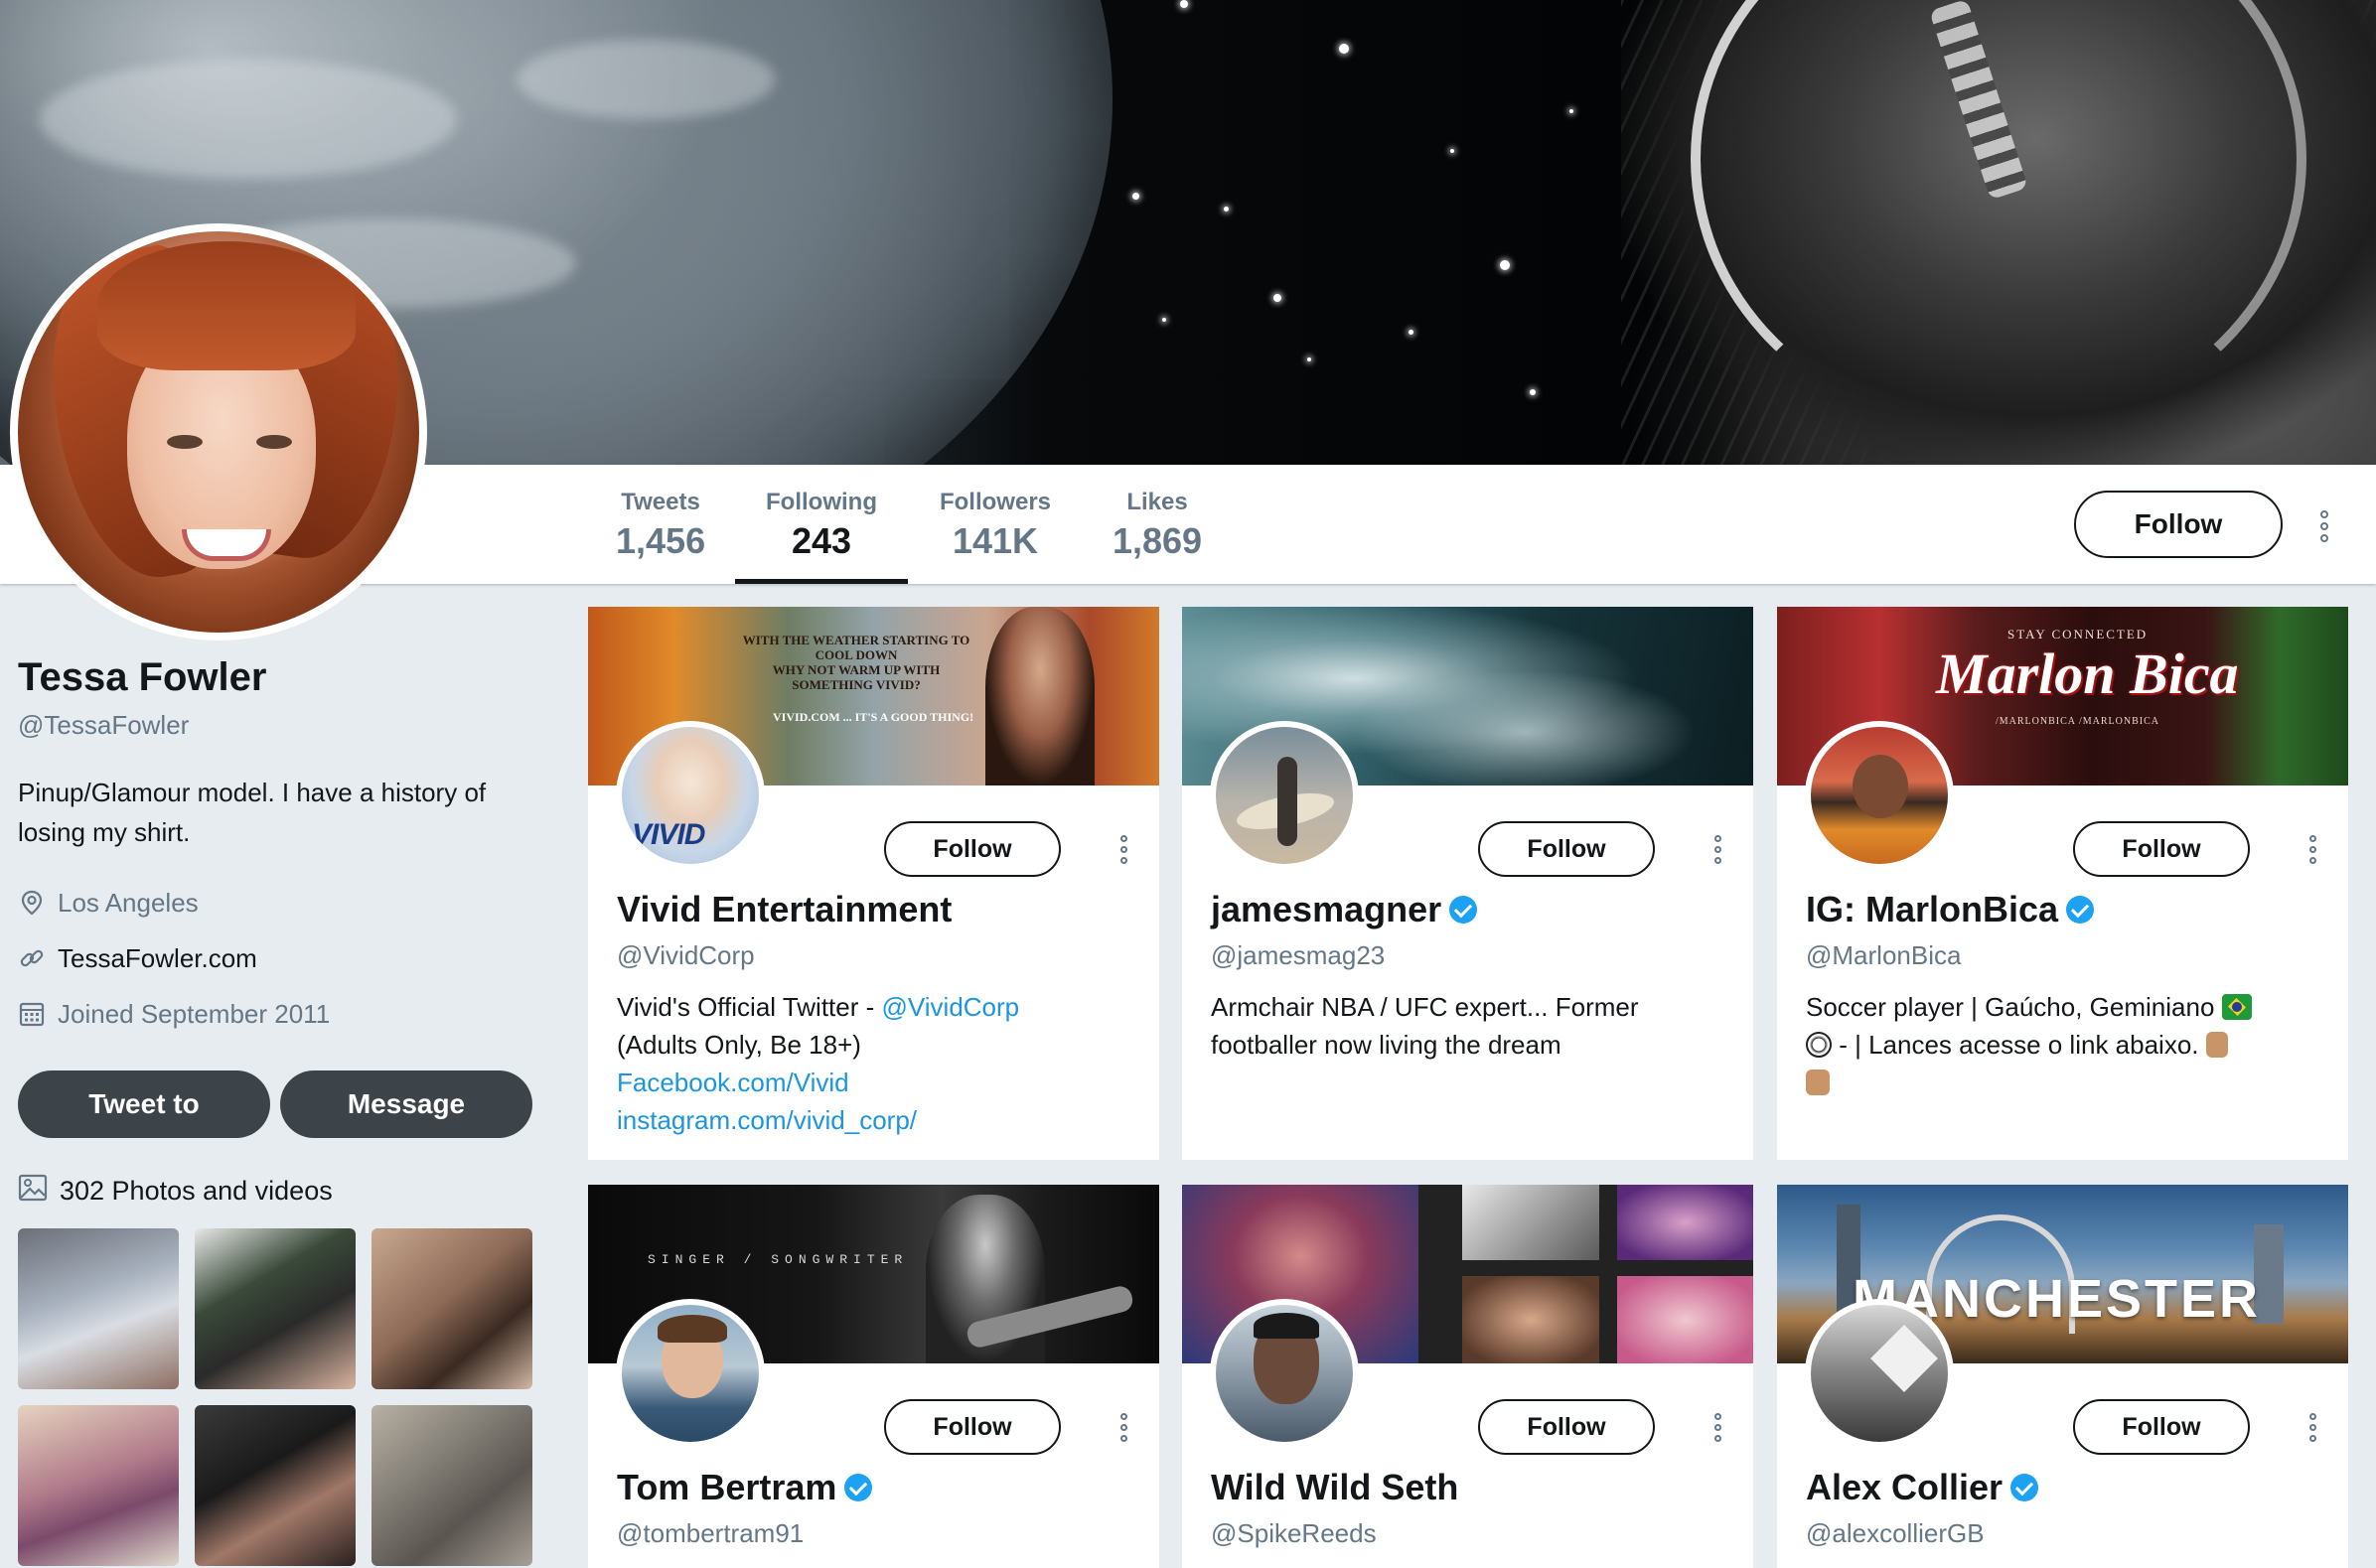 Image resolution: width=2376 pixels, height=1568 pixels. What do you see at coordinates (1286, 1326) in the screenshot?
I see `avatar-beanie` at bounding box center [1286, 1326].